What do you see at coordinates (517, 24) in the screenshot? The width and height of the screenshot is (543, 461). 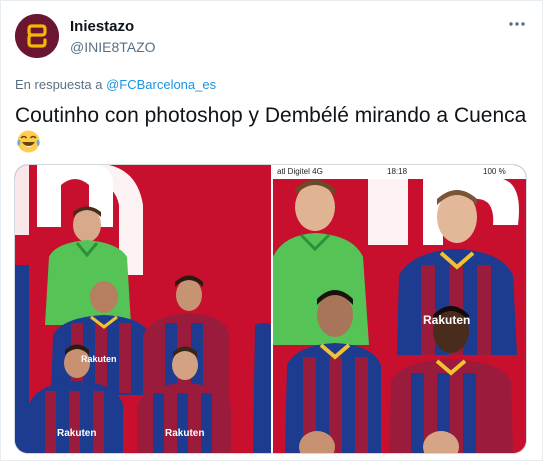 I see `more-options-icon` at bounding box center [517, 24].